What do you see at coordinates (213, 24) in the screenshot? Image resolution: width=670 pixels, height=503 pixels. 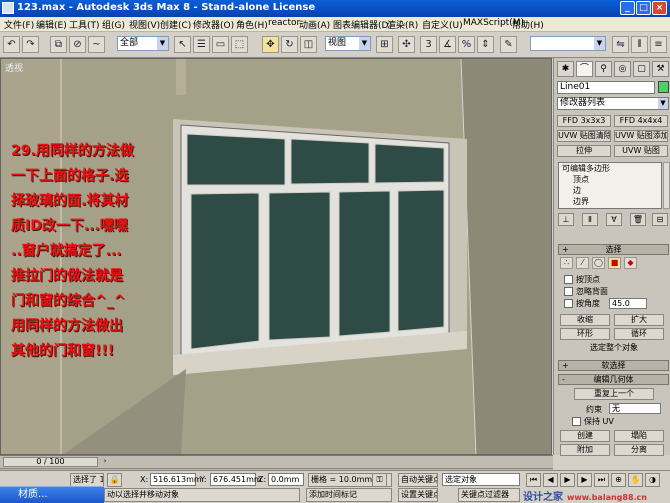 I see `menu-modifiers: 修改器(O)` at bounding box center [213, 24].